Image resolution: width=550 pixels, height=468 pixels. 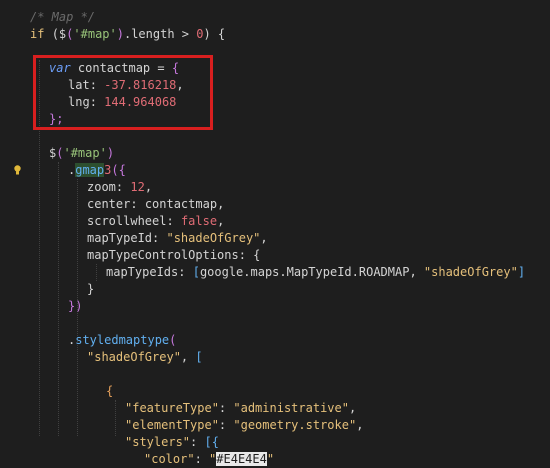 What do you see at coordinates (169, 459) in the screenshot?
I see `code-token: "color"` at bounding box center [169, 459].